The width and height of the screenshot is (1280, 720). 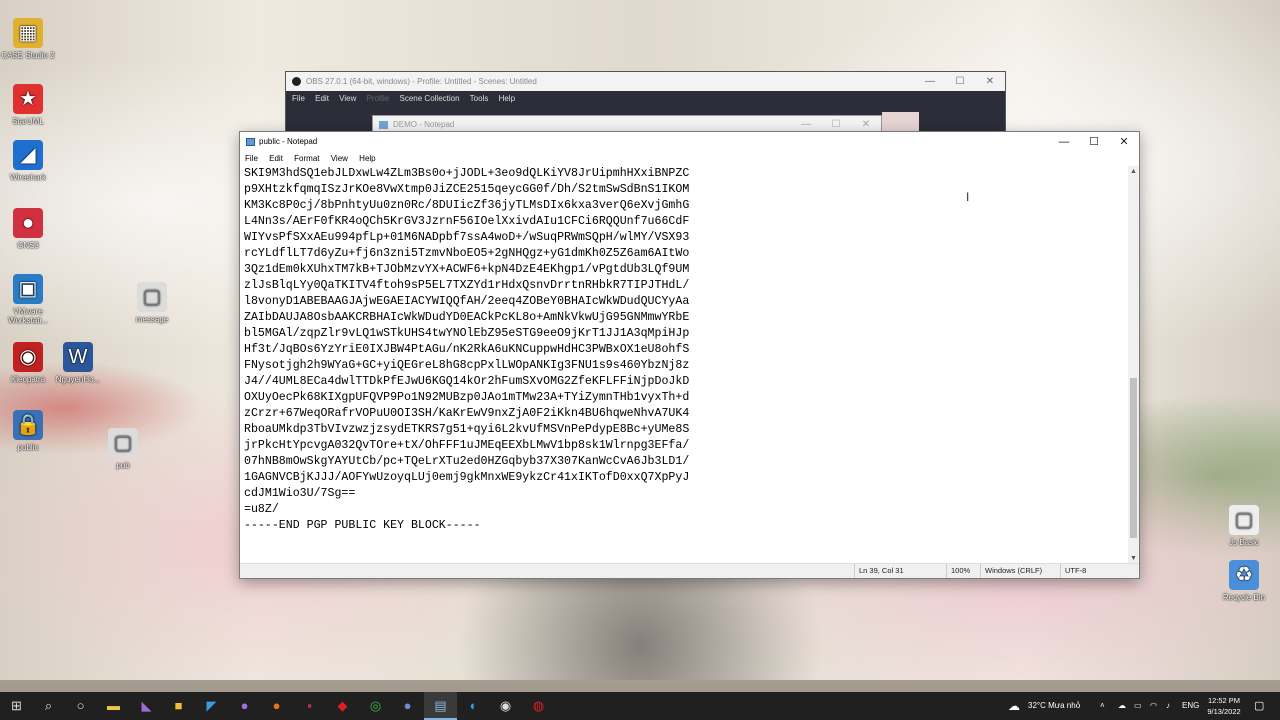 I want to click on desktop-icon-message: ▢ message, so click(x=152, y=303).